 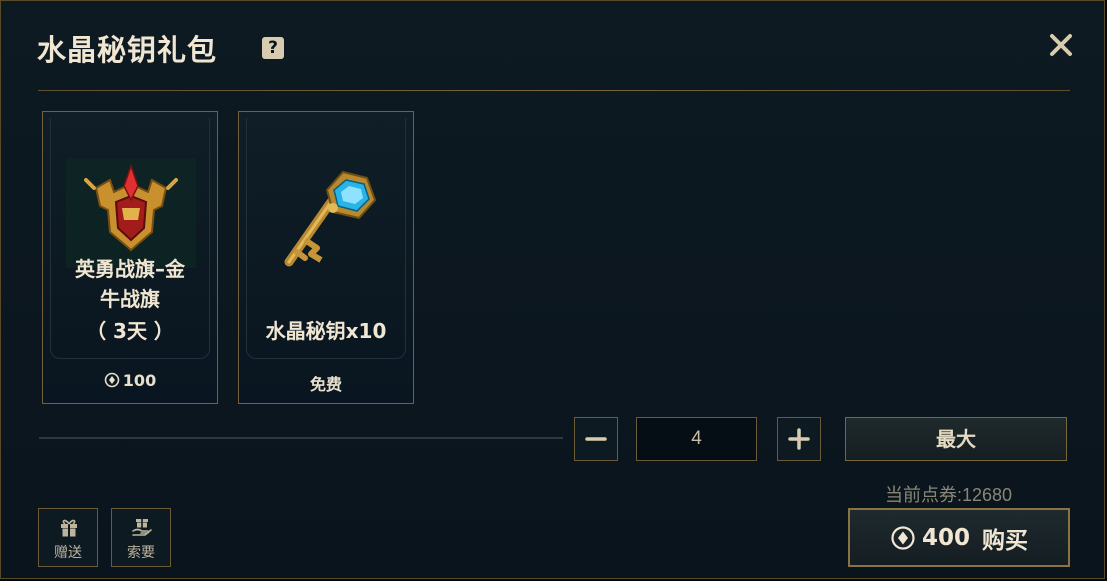 What do you see at coordinates (956, 439) in the screenshot?
I see `max-quantity-button: 最大` at bounding box center [956, 439].